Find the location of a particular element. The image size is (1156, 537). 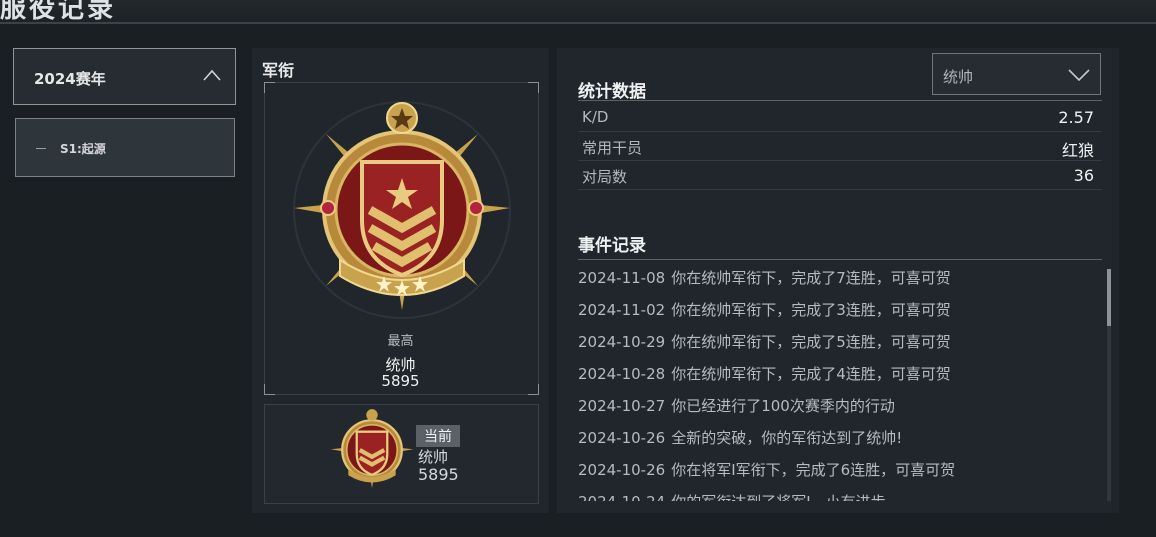

best-label: 最高 is located at coordinates (400, 341).